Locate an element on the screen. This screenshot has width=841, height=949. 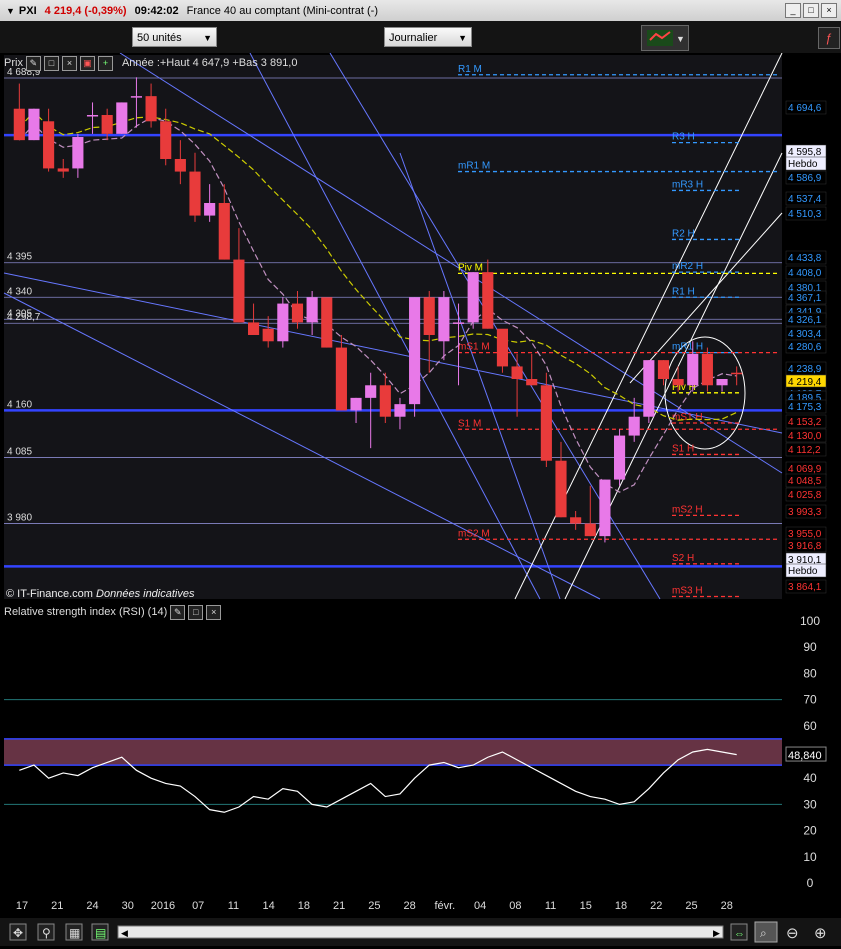
units-value: 50 unités is located at coordinates (159, 38).